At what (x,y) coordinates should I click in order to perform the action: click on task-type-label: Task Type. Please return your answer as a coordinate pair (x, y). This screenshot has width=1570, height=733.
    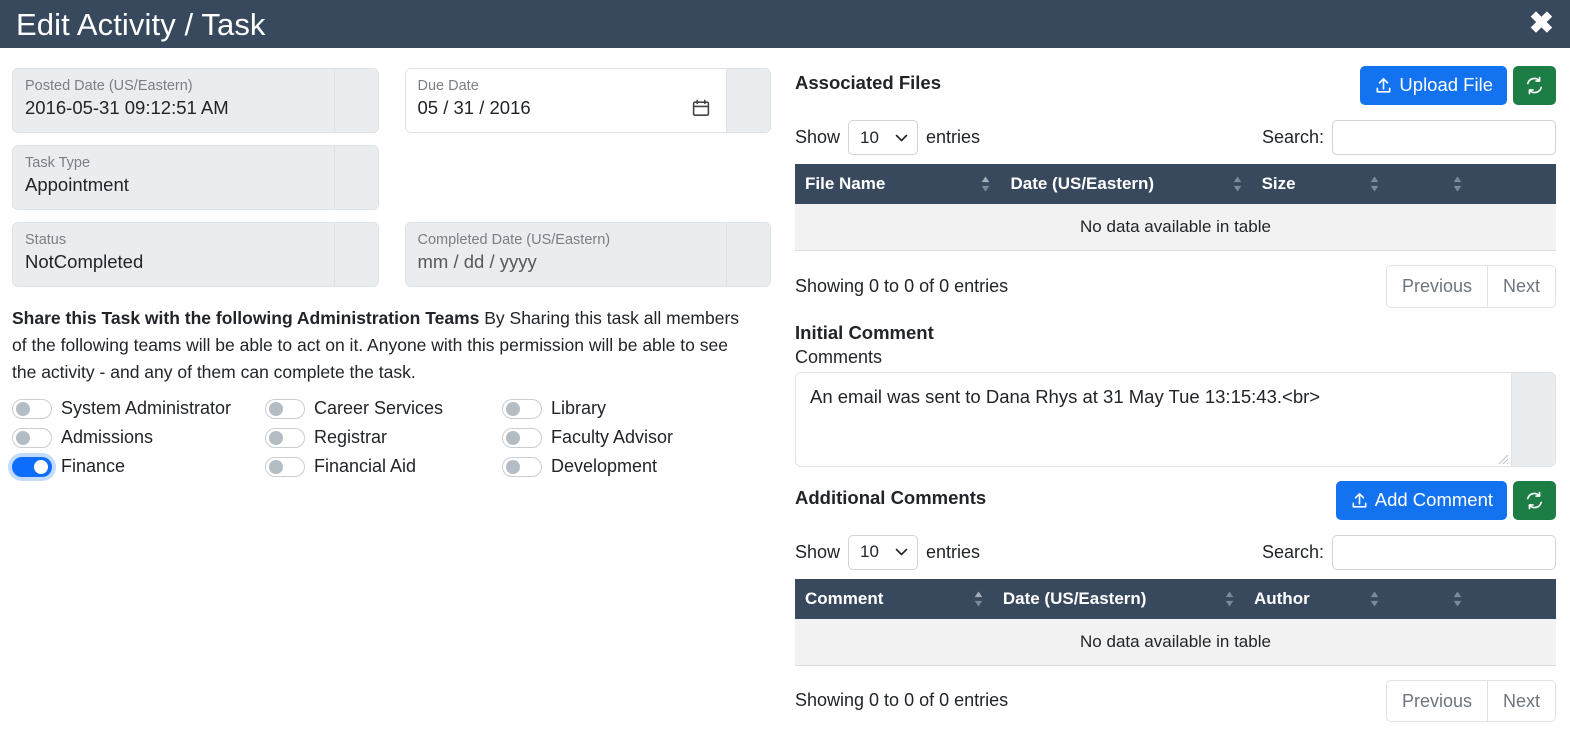
    Looking at the image, I should click on (58, 163).